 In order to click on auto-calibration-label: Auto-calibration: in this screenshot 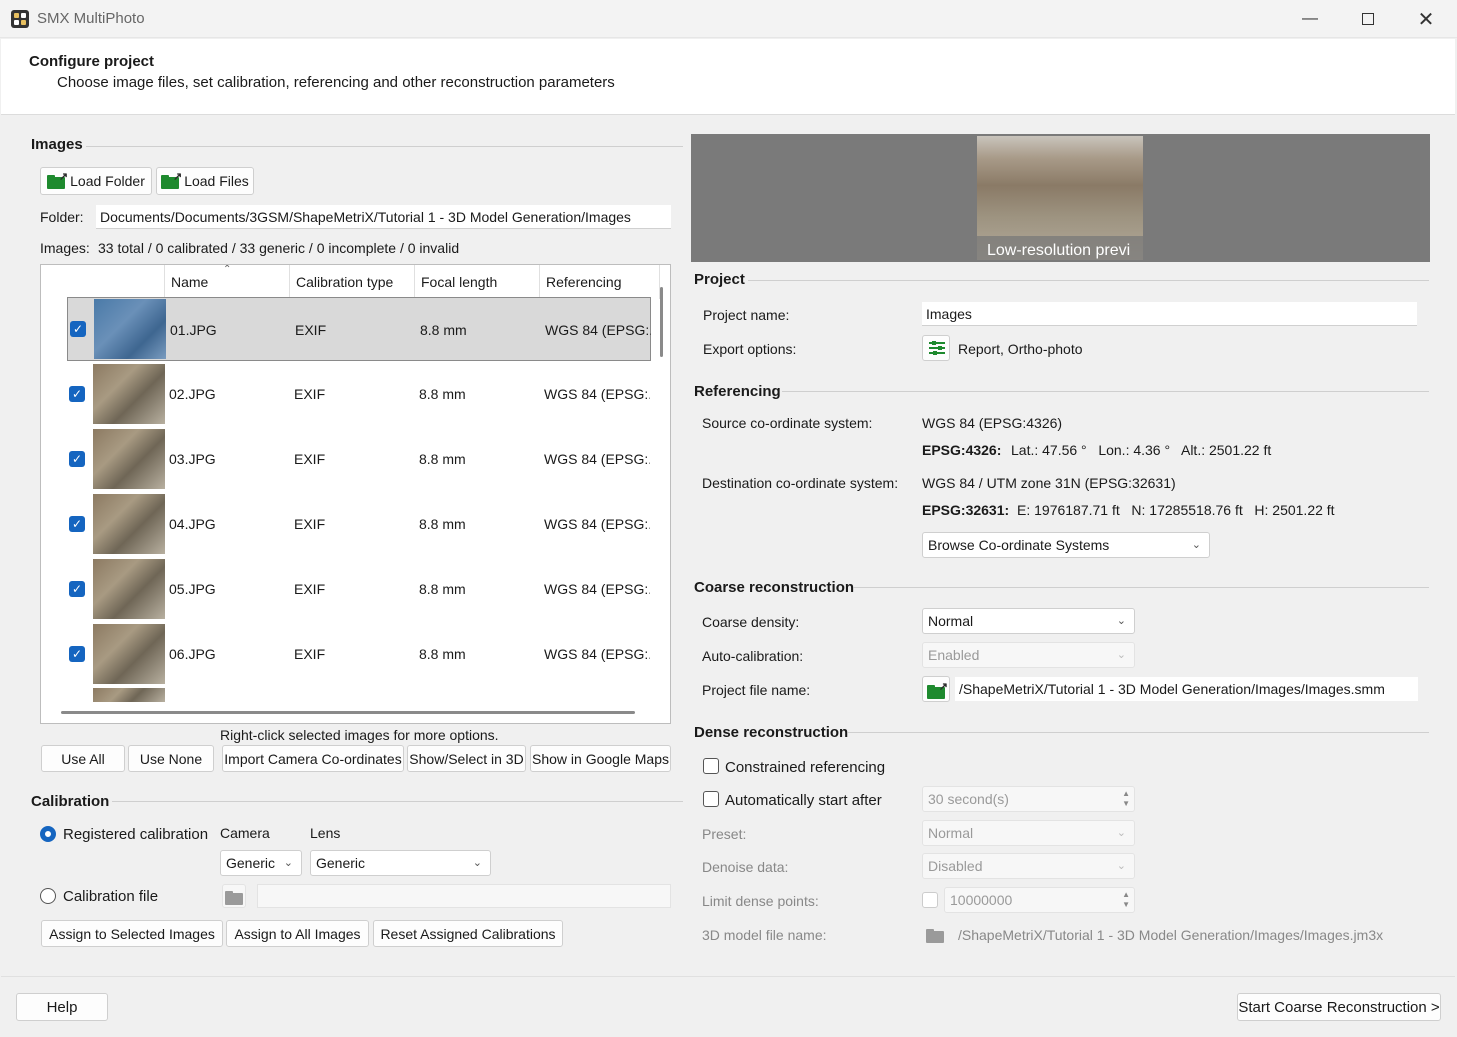, I will do `click(753, 656)`.